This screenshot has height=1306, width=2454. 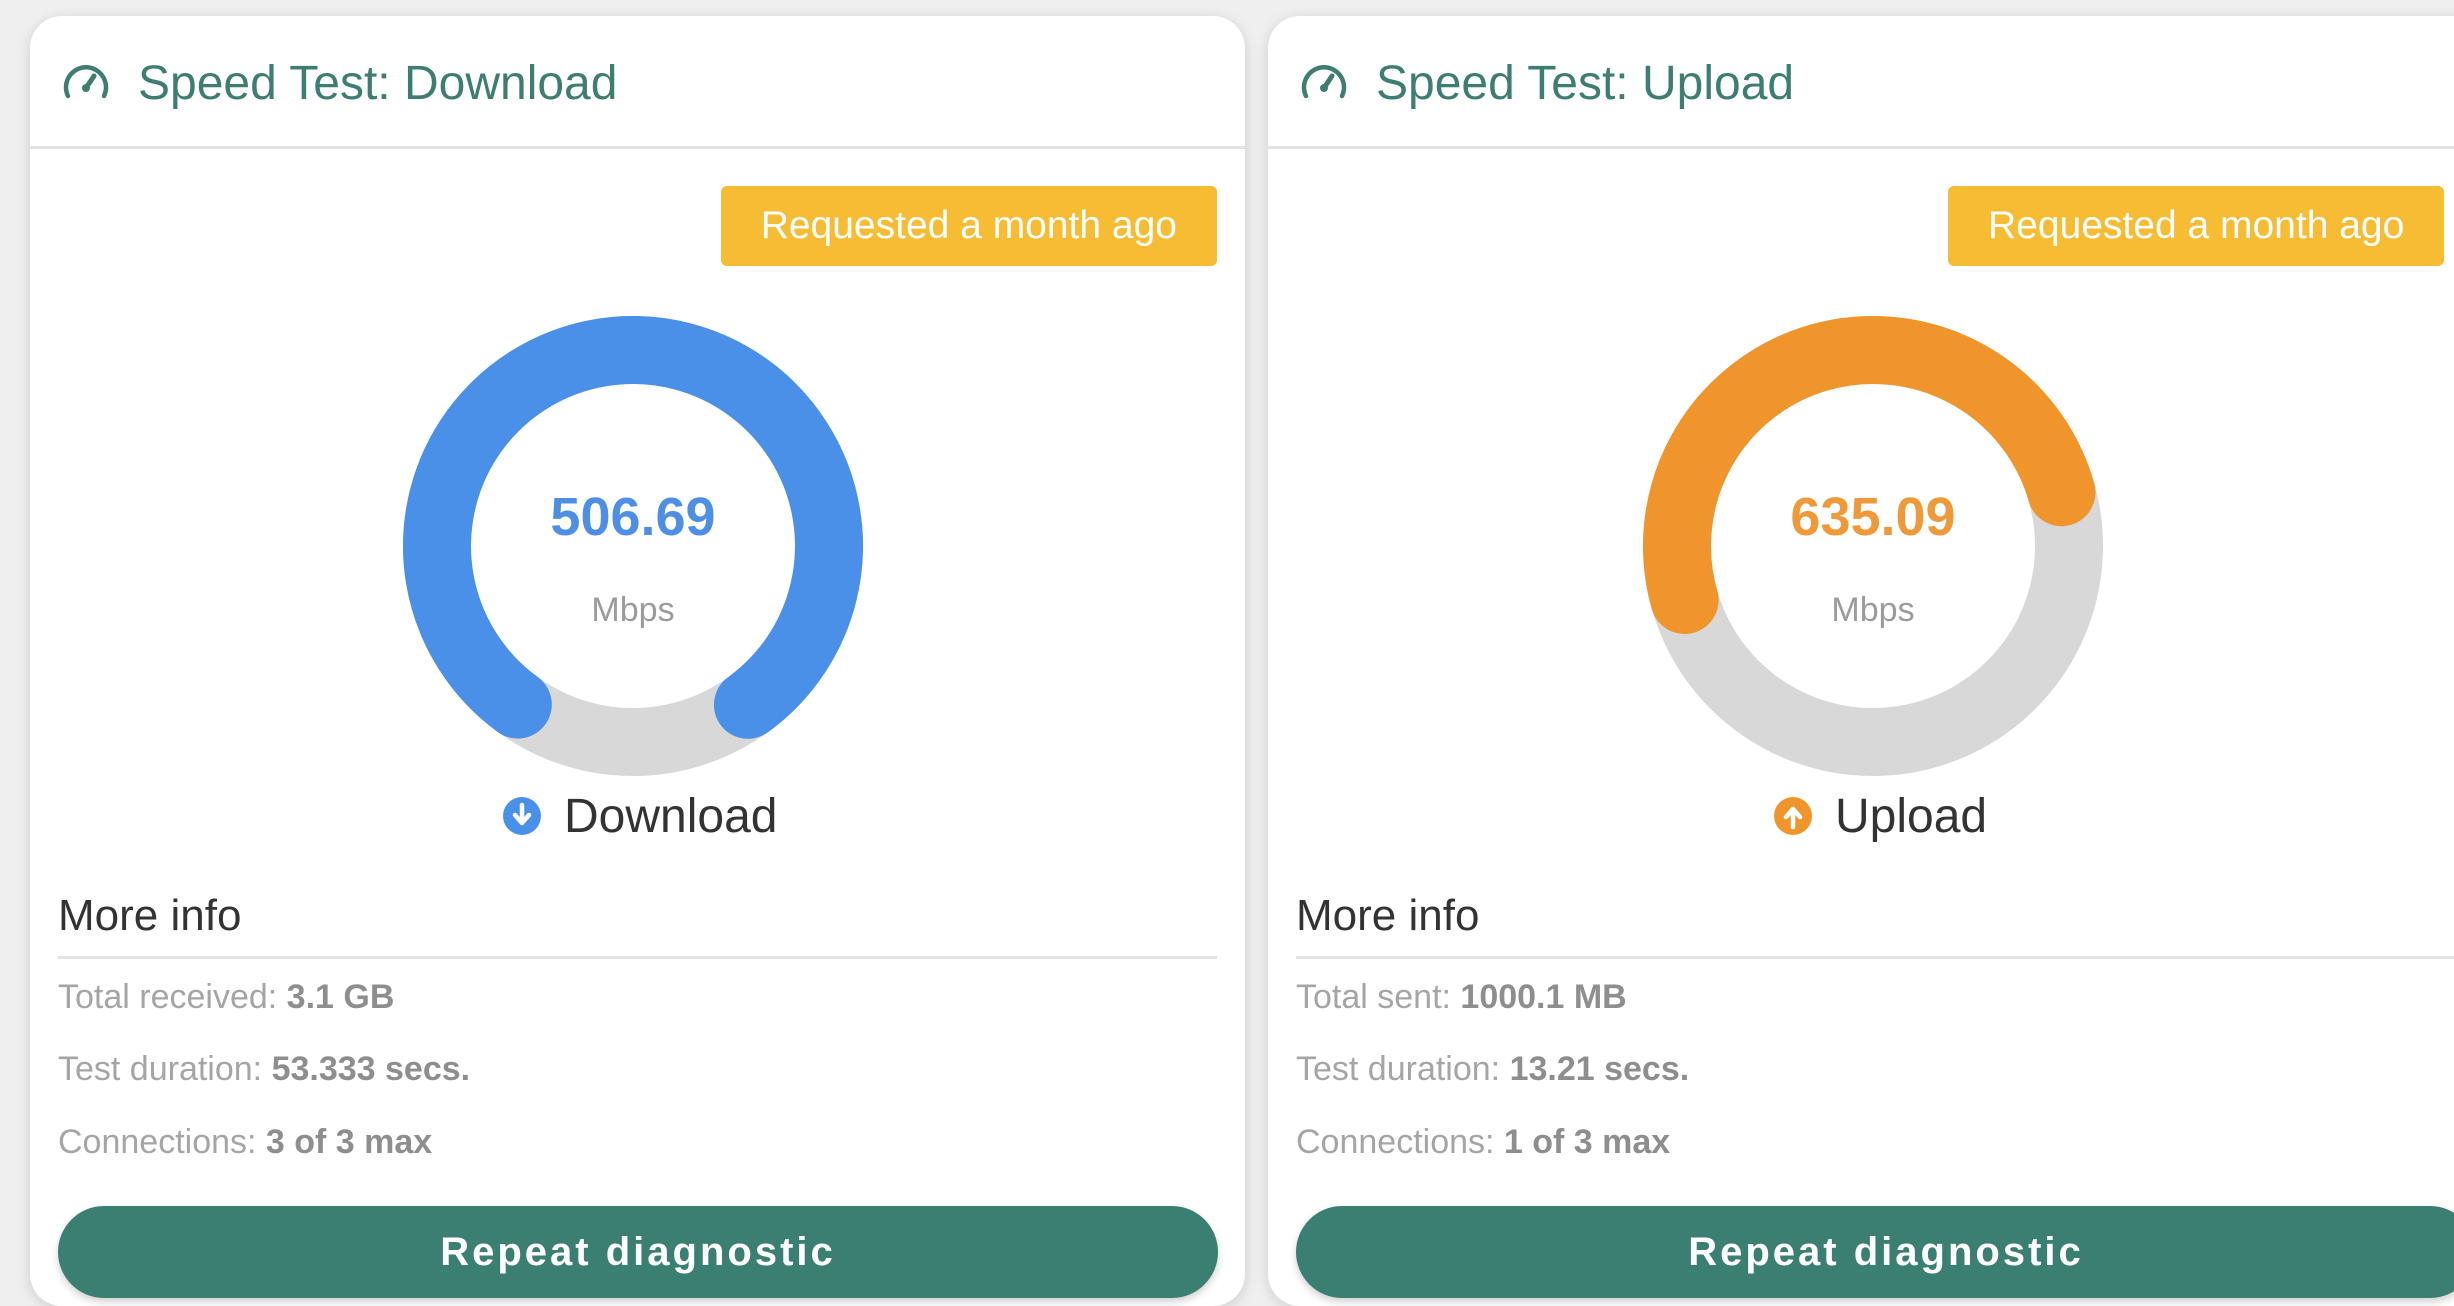 What do you see at coordinates (172, 997) in the screenshot?
I see `info-label: Total received:` at bounding box center [172, 997].